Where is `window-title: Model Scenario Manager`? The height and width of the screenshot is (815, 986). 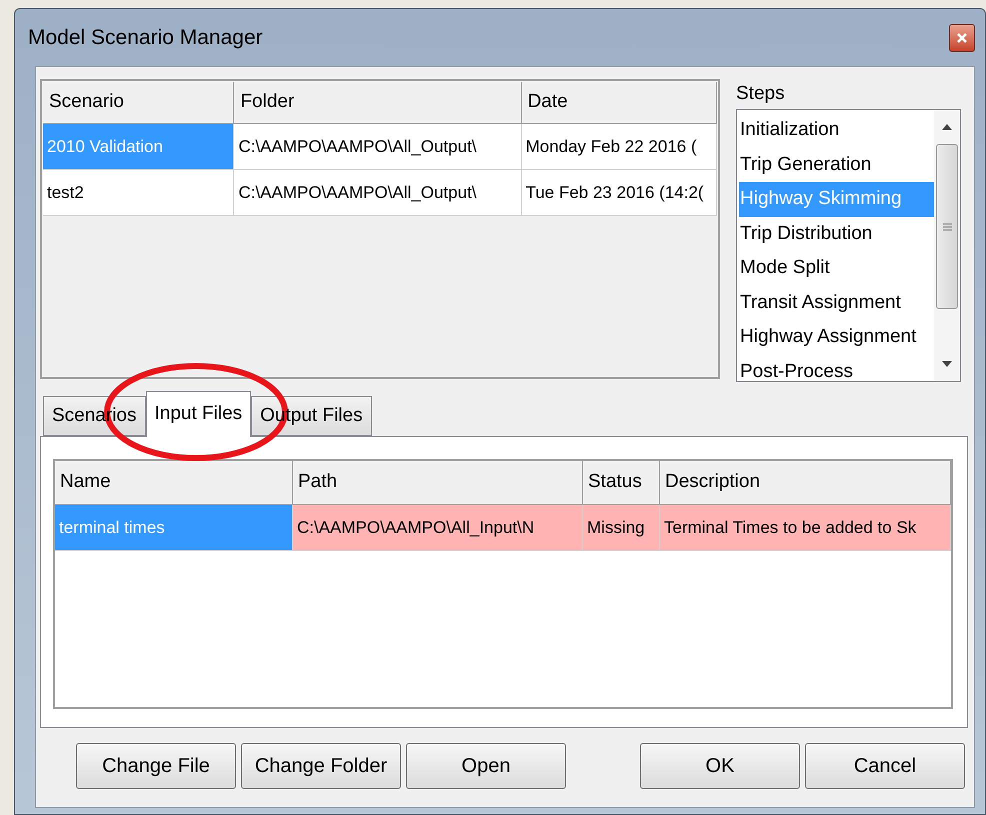 window-title: Model Scenario Manager is located at coordinates (145, 37).